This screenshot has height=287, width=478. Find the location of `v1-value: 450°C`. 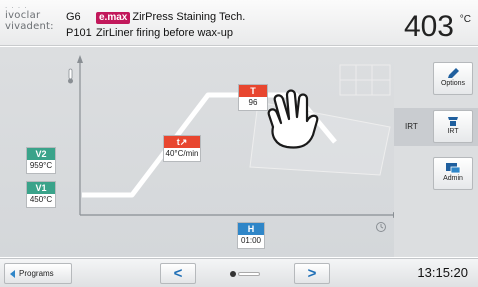

v1-value: 450°C is located at coordinates (41, 199).